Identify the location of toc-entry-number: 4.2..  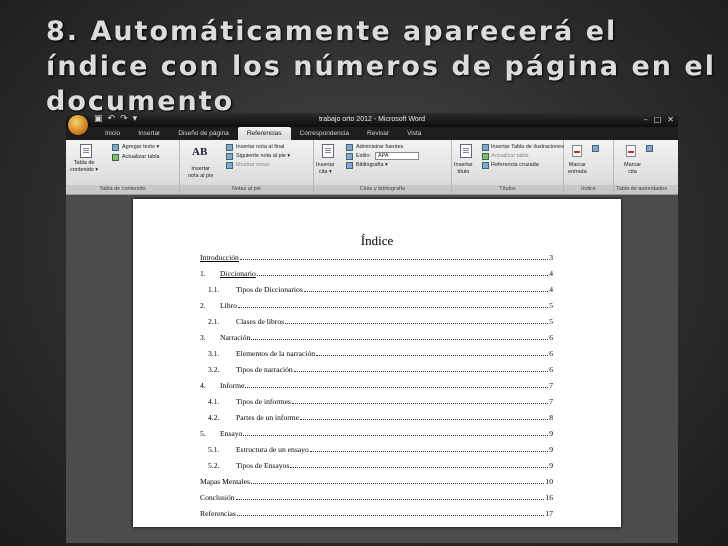
(214, 417).